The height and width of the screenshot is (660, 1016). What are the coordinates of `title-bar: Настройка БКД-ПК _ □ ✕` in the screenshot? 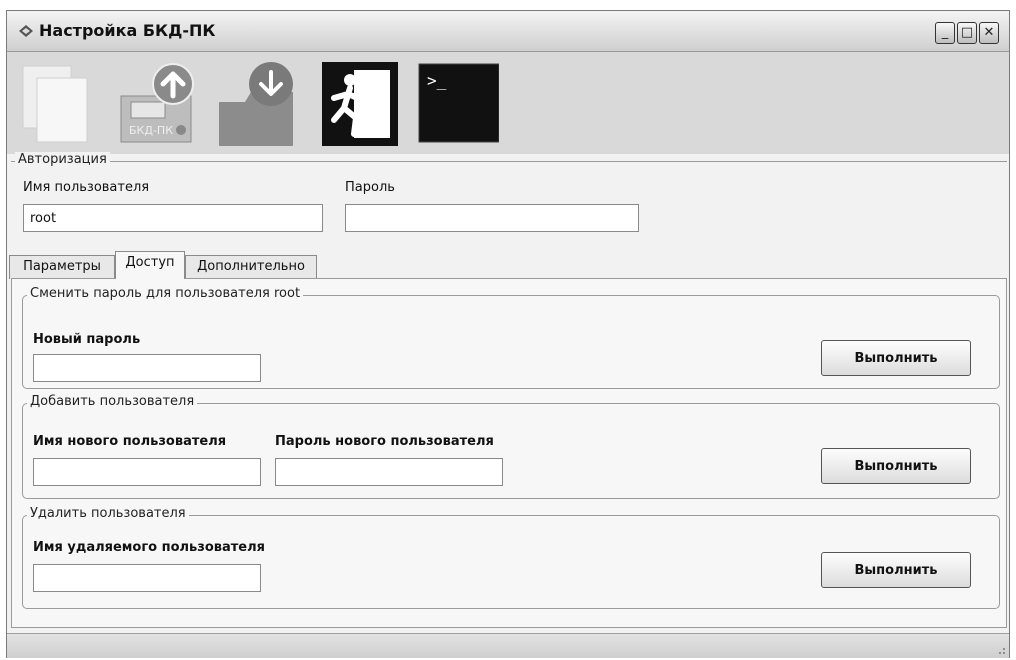 It's located at (508, 31).